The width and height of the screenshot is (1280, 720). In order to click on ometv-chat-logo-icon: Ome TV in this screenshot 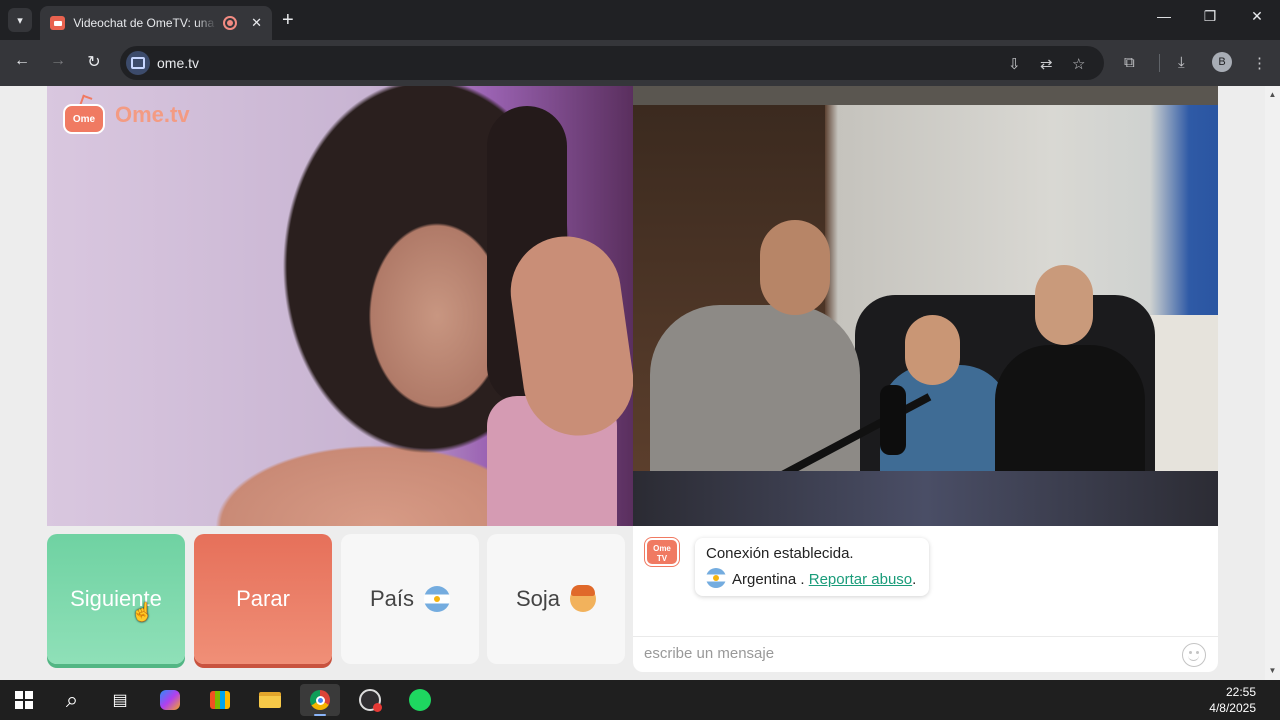, I will do `click(662, 552)`.